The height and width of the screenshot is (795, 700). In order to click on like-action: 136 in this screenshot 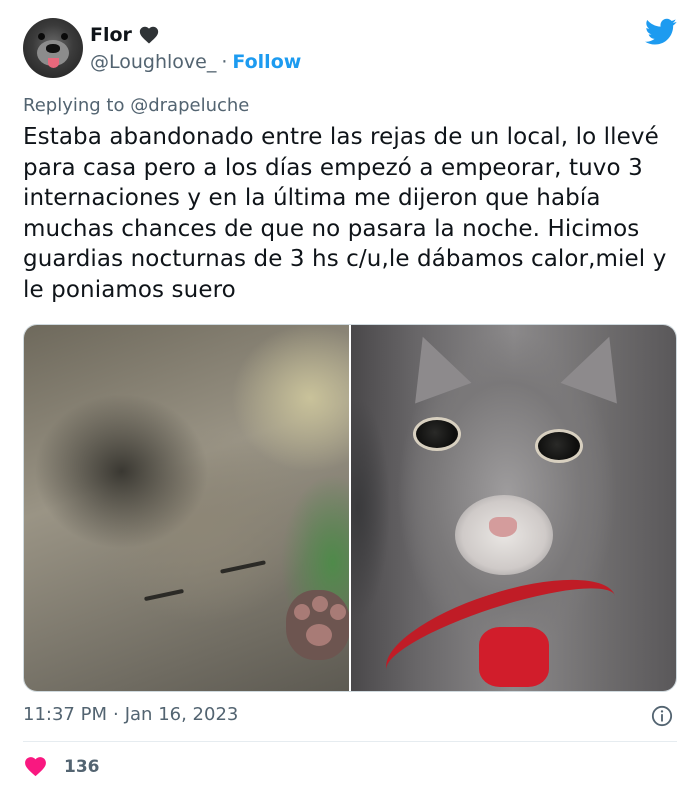, I will do `click(61, 766)`.